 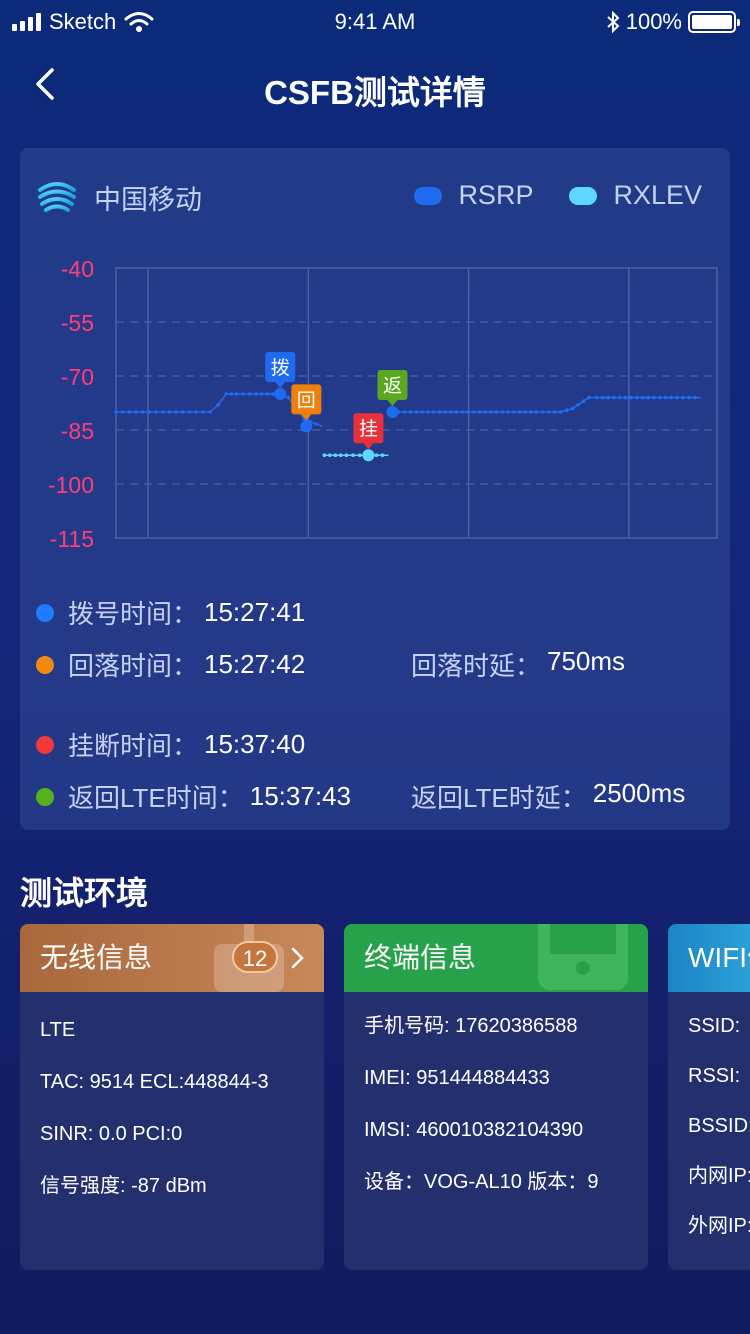 I want to click on hangup-dot-icon, so click(x=45, y=744).